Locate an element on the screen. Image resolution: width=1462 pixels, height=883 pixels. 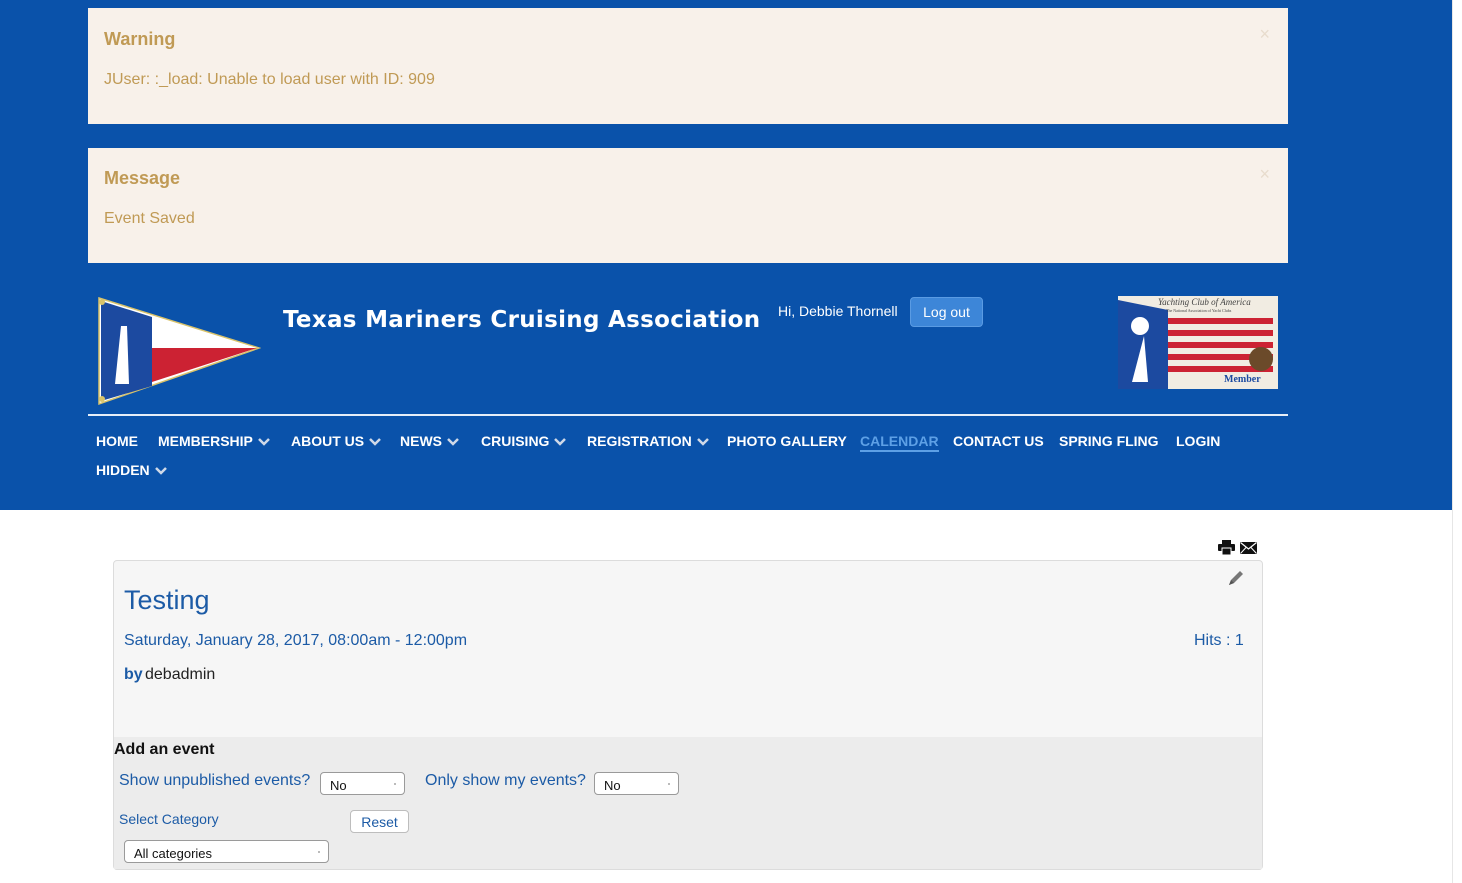
nav-item-contact-us: CONTACT US is located at coordinates (998, 441).